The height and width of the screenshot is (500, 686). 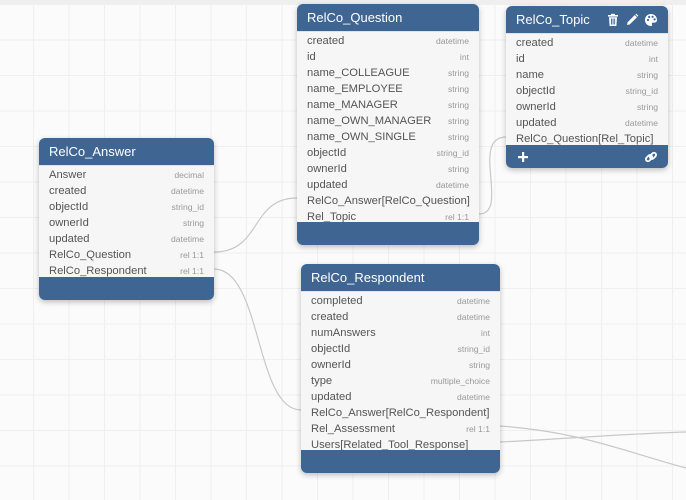 I want to click on field-row: RelCo_Answer[RelCo_Question], so click(x=388, y=201).